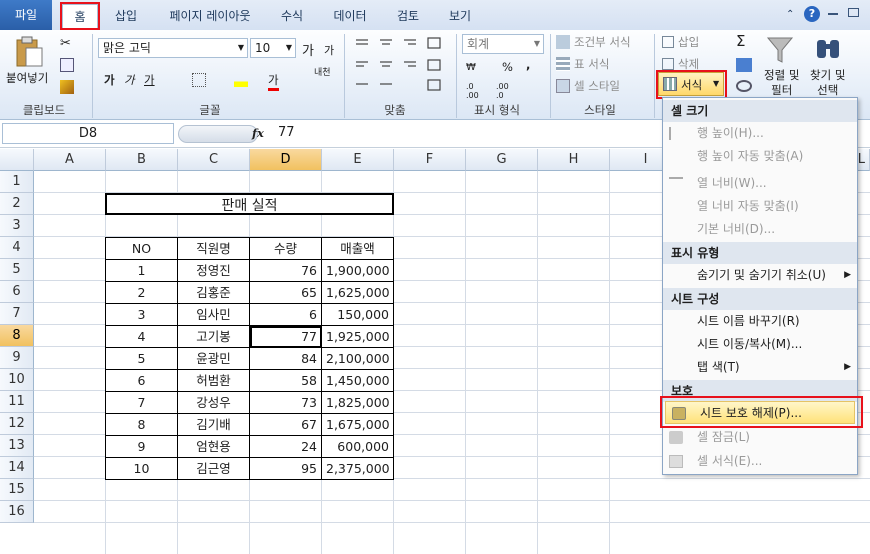 Image resolution: width=870 pixels, height=554 pixels. Describe the element at coordinates (292, 16) in the screenshot. I see `tab-formulas: 수식` at that location.